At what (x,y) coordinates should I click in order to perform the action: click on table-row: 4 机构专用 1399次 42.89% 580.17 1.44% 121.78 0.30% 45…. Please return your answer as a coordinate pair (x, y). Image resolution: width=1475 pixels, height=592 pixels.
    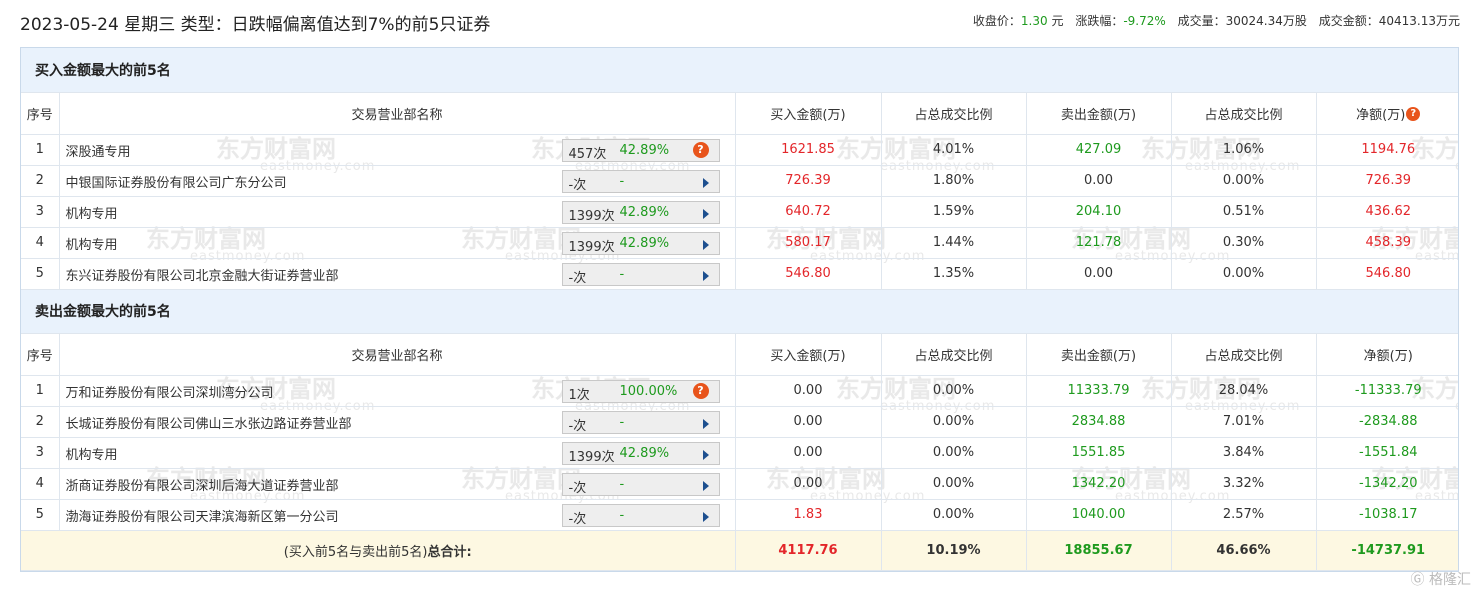
    Looking at the image, I should click on (739, 243).